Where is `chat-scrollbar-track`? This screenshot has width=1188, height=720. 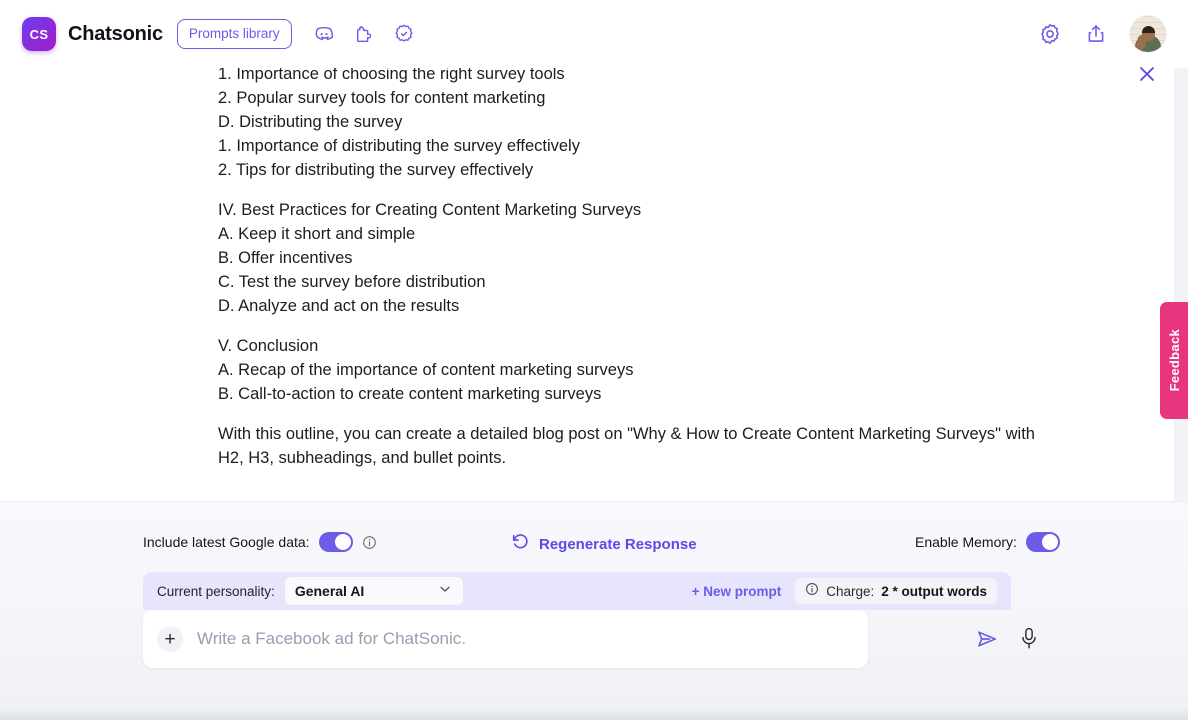 chat-scrollbar-track is located at coordinates (1181, 318).